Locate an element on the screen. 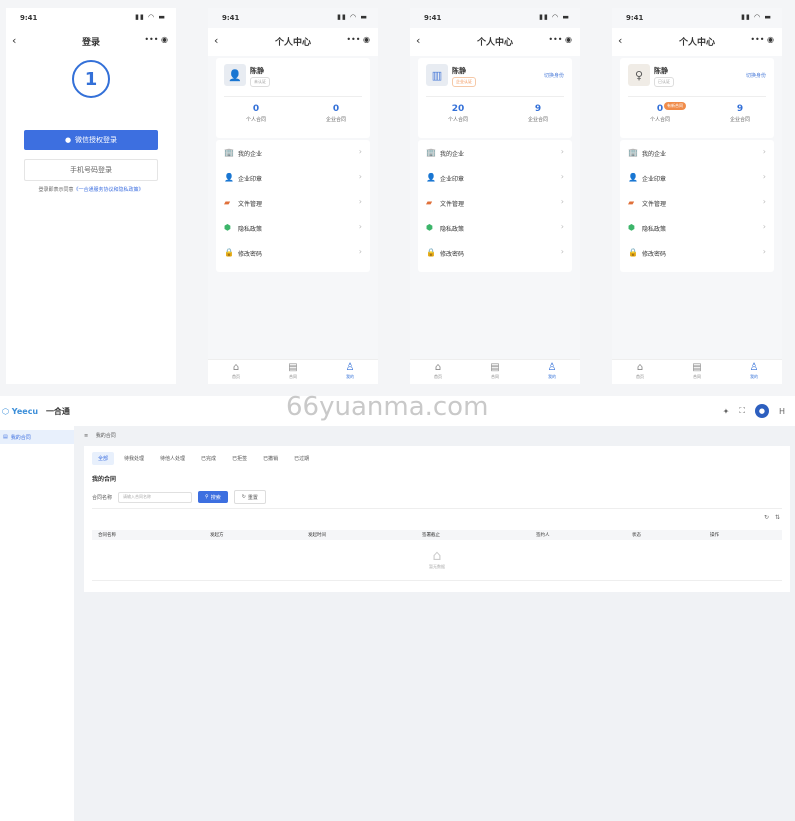  user-name: H is located at coordinates (782, 411).